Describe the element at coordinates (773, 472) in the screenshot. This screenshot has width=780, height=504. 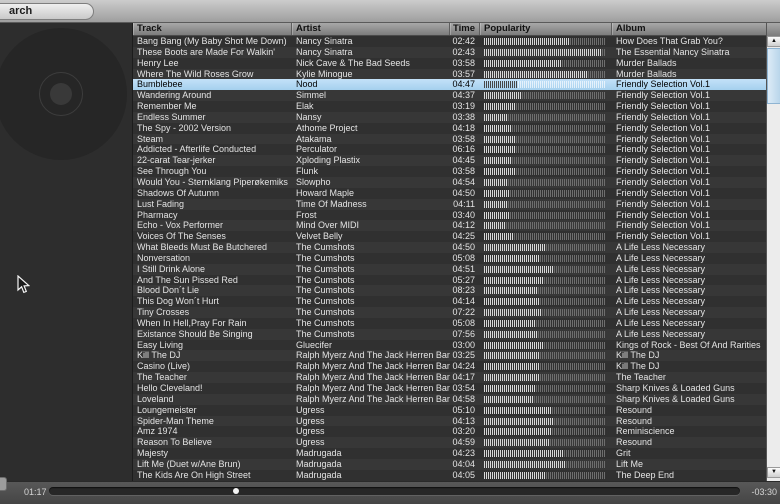
I see `scroll-down-button: ▼` at that location.